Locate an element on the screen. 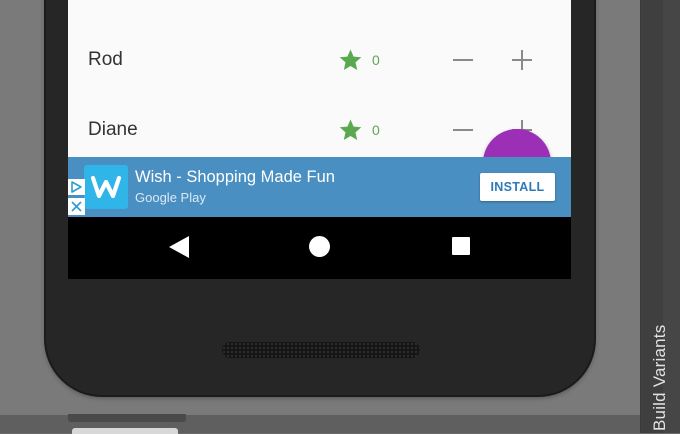  list-item is located at coordinates (319, 13).